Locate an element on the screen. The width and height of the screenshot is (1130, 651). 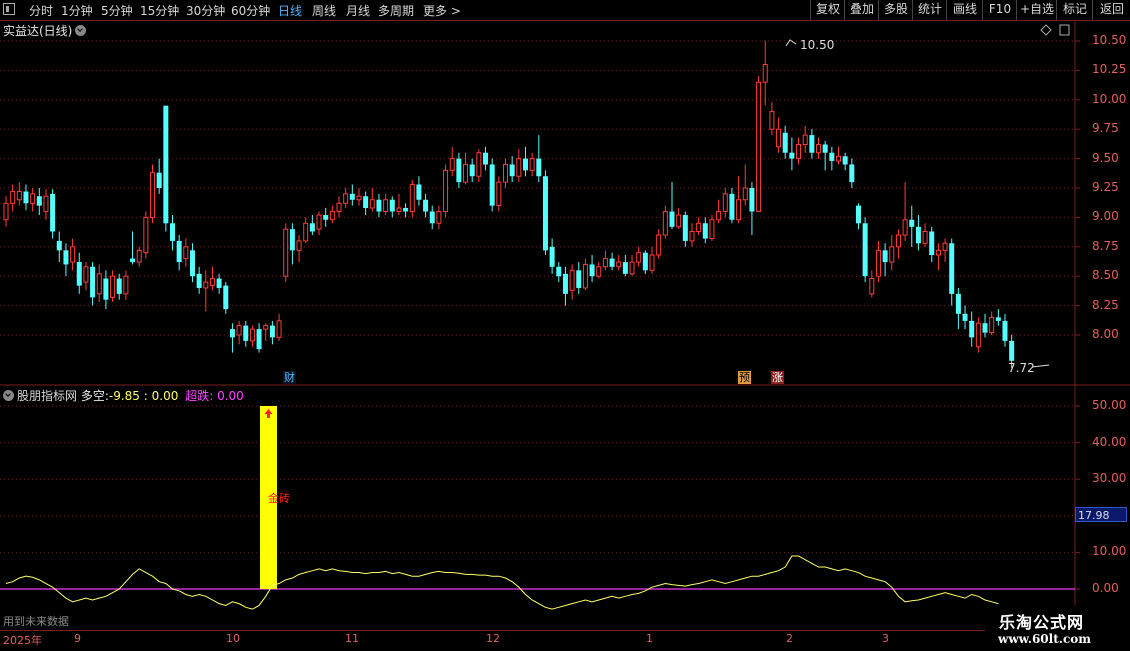
time-label-10: 10 is located at coordinates (233, 638).